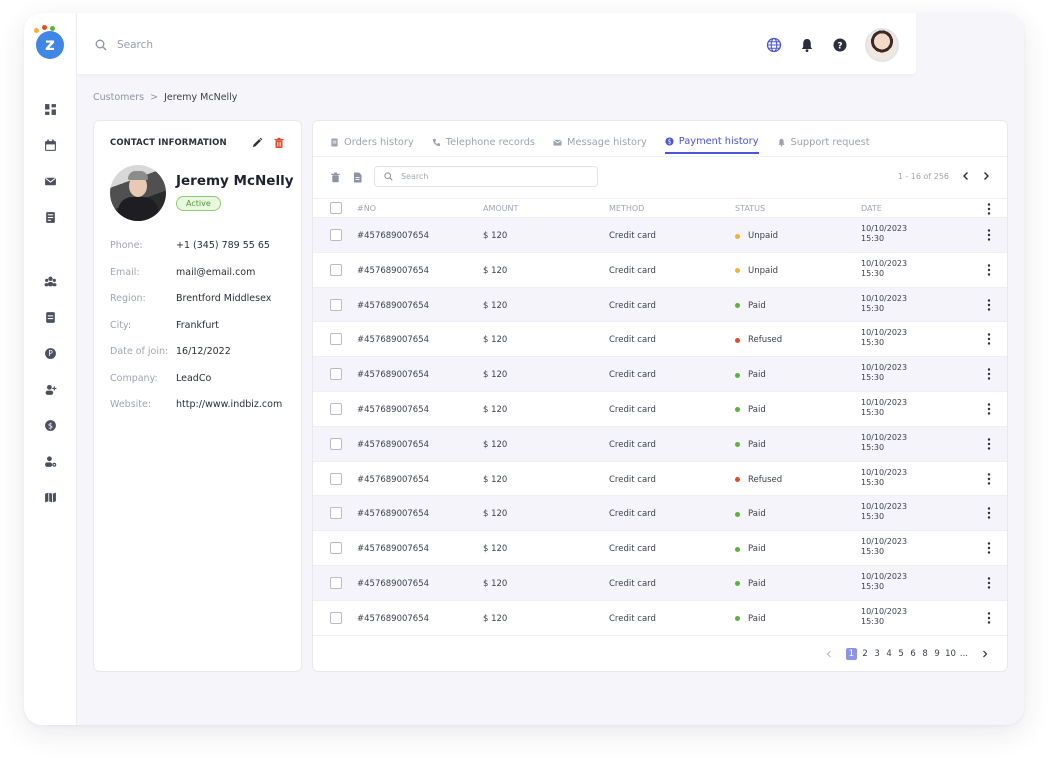 The width and height of the screenshot is (1048, 760). What do you see at coordinates (718, 141) in the screenshot?
I see `tab-label: Payment history` at bounding box center [718, 141].